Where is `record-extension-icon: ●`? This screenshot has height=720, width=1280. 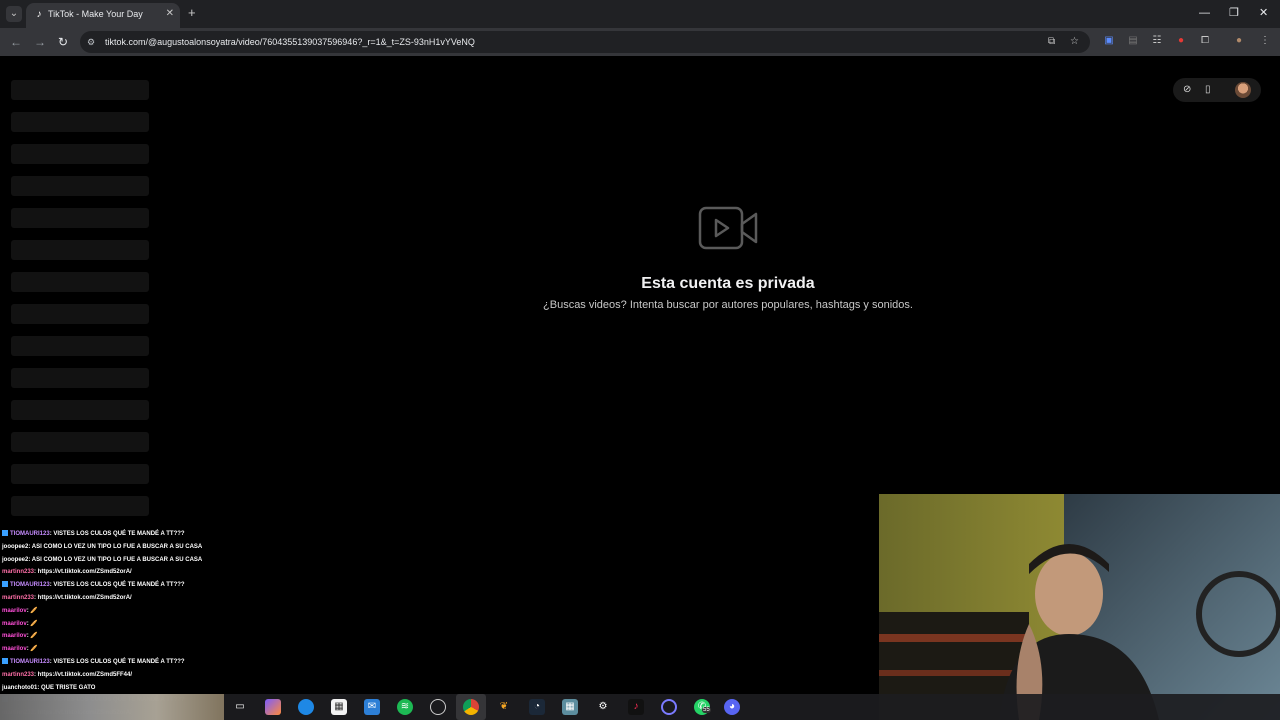 record-extension-icon: ● is located at coordinates (1181, 41).